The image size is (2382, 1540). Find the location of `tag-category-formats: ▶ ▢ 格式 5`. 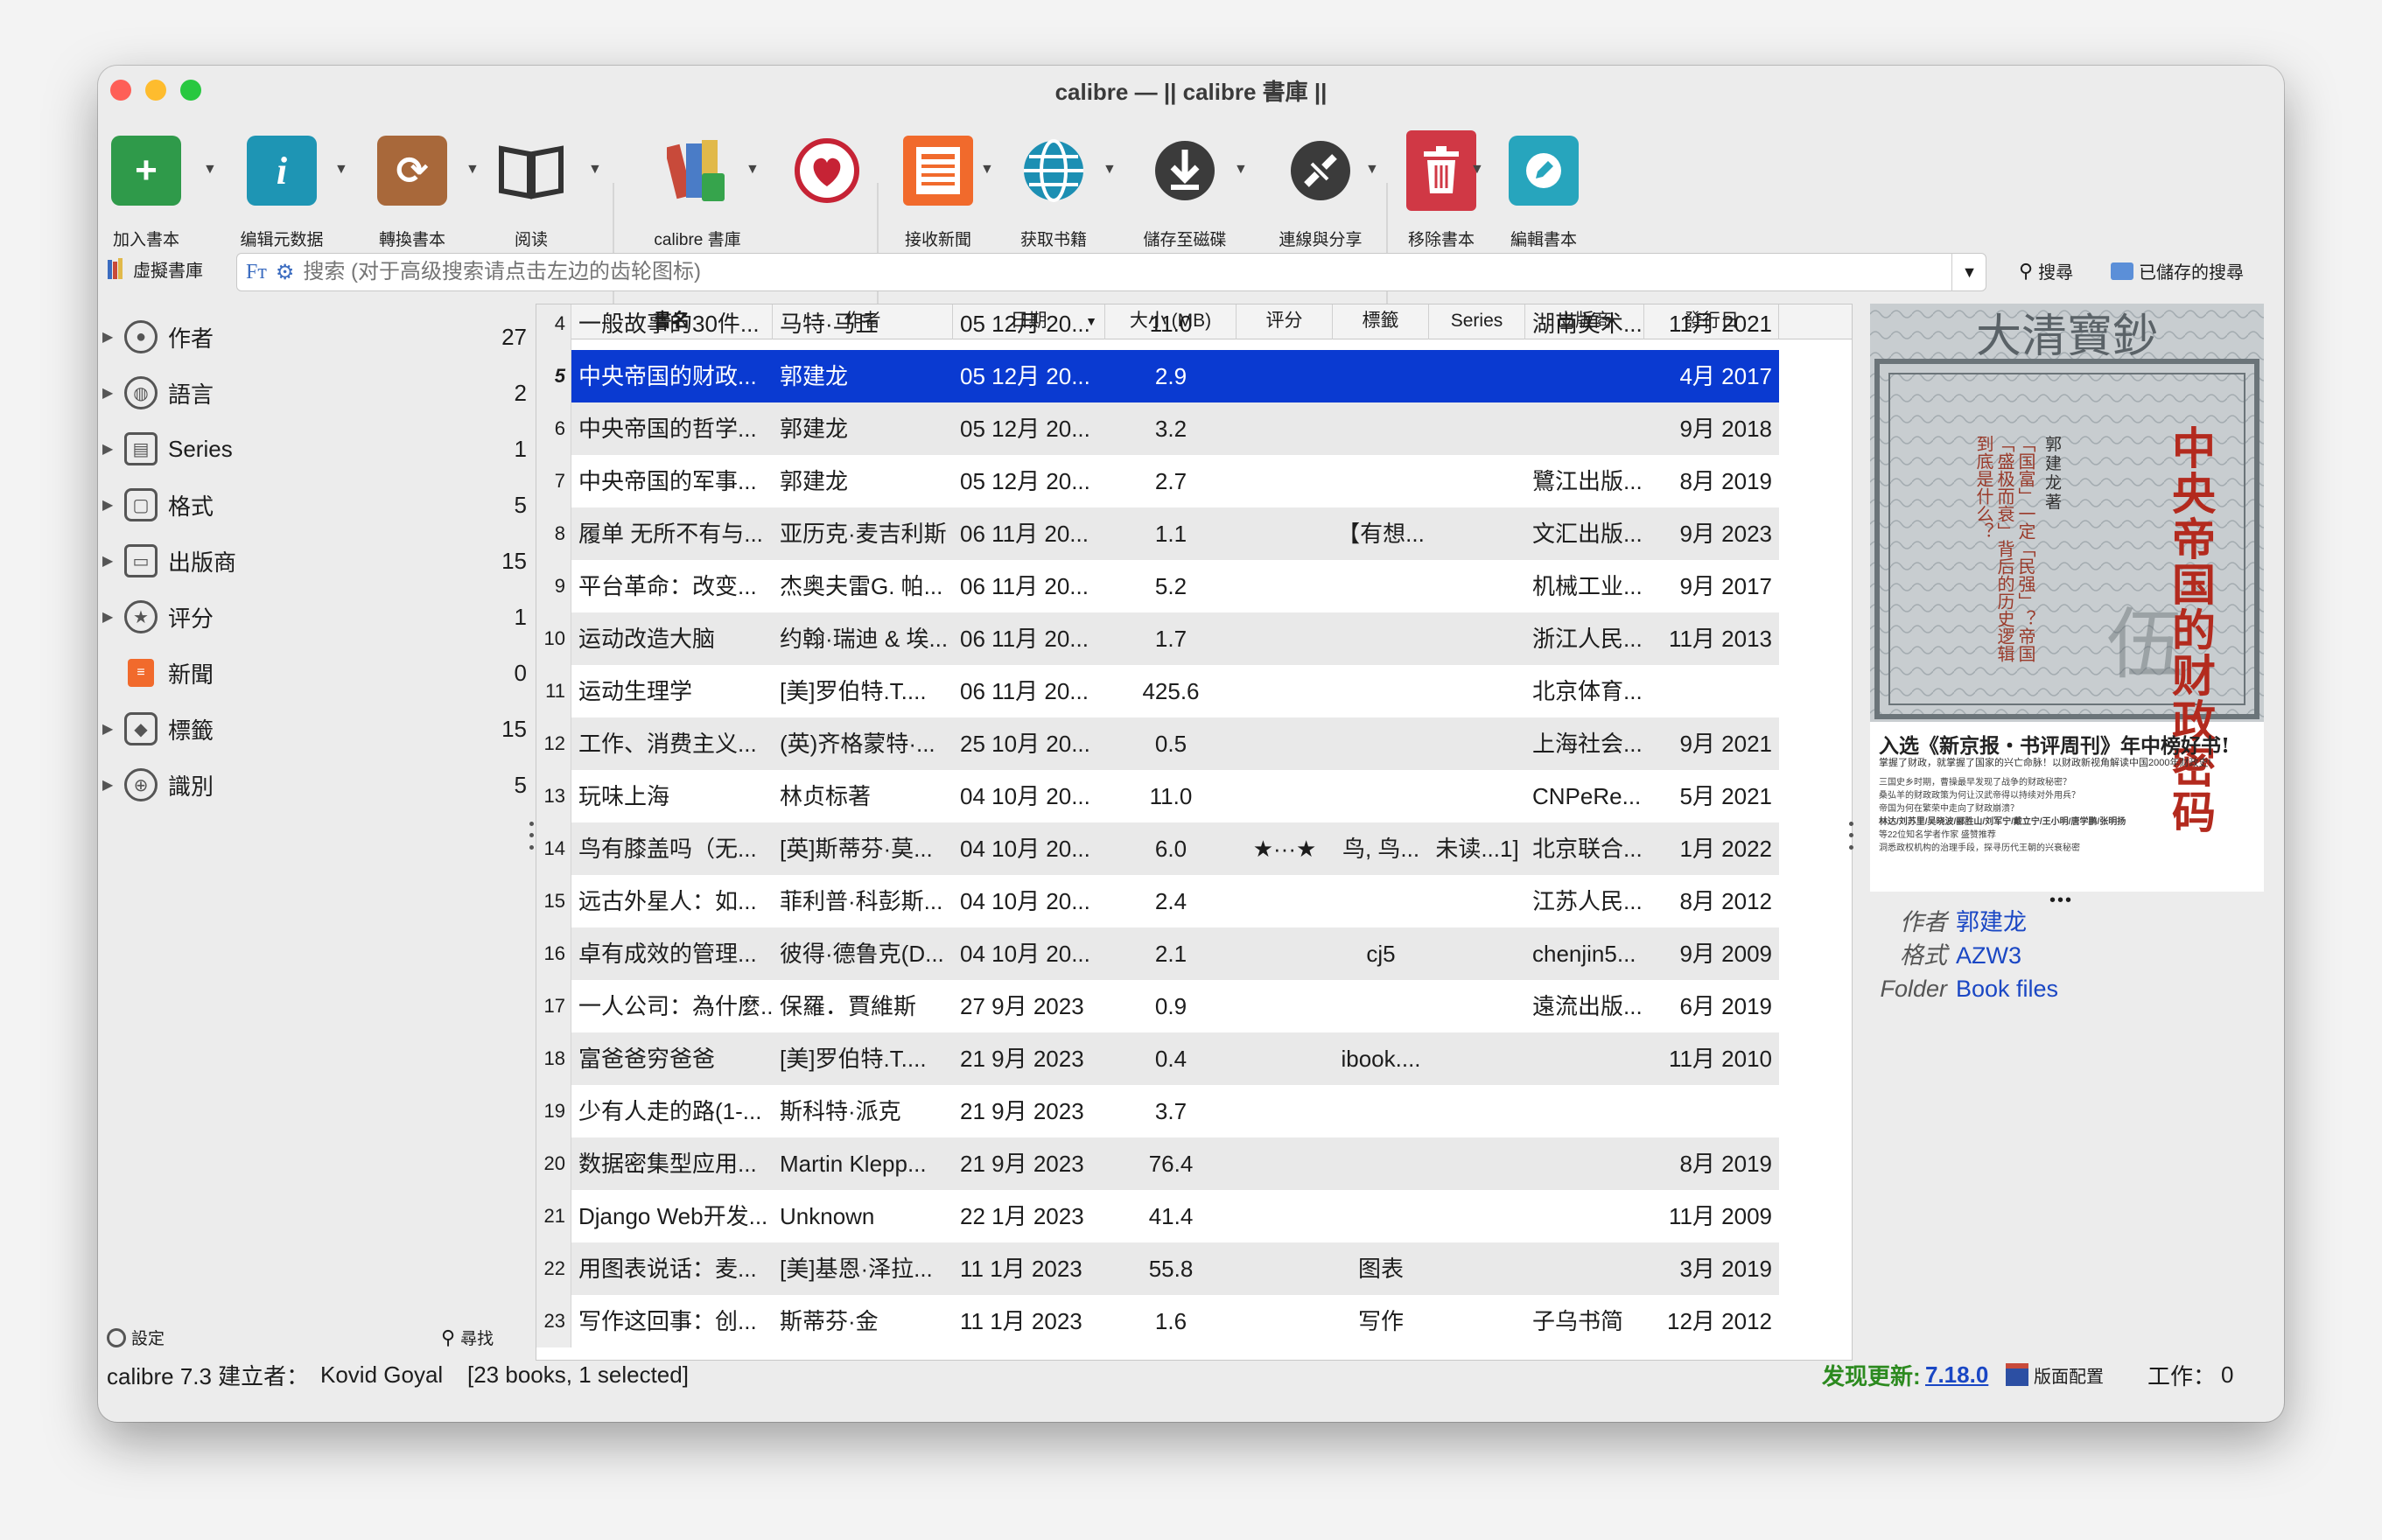

tag-category-formats: ▶ ▢ 格式 5 is located at coordinates (312, 505).